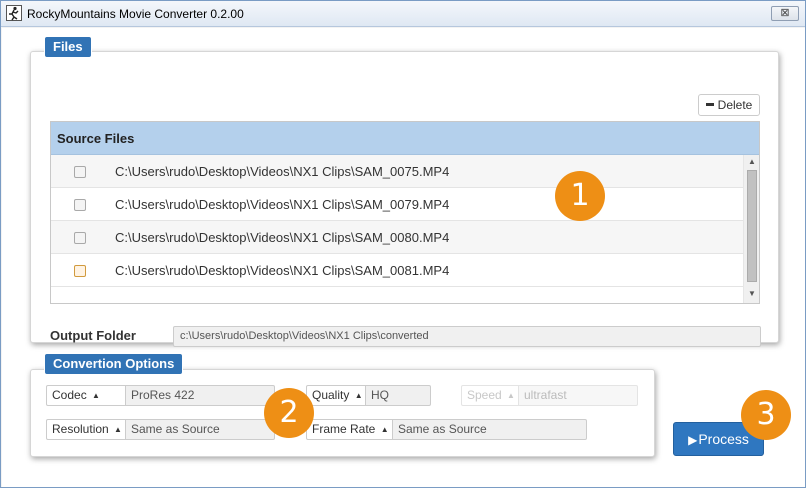 The image size is (806, 488). I want to click on codec-value: ProRes 422, so click(200, 395).